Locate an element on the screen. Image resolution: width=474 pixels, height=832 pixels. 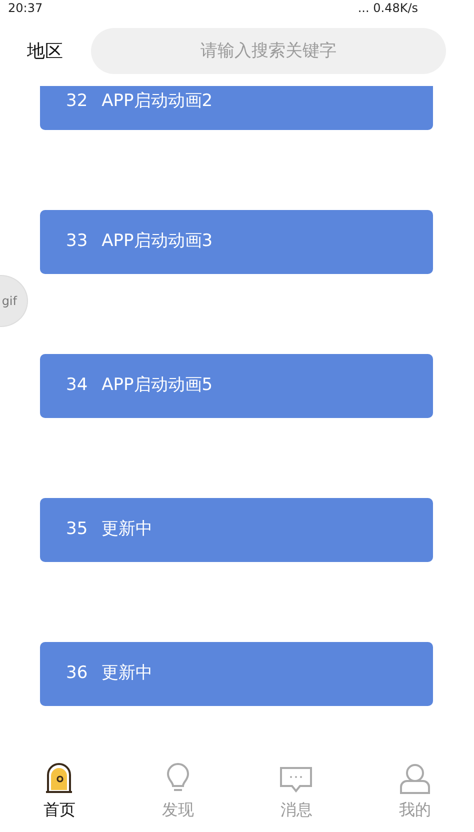
tab-button: 消息 is located at coordinates (296, 792).